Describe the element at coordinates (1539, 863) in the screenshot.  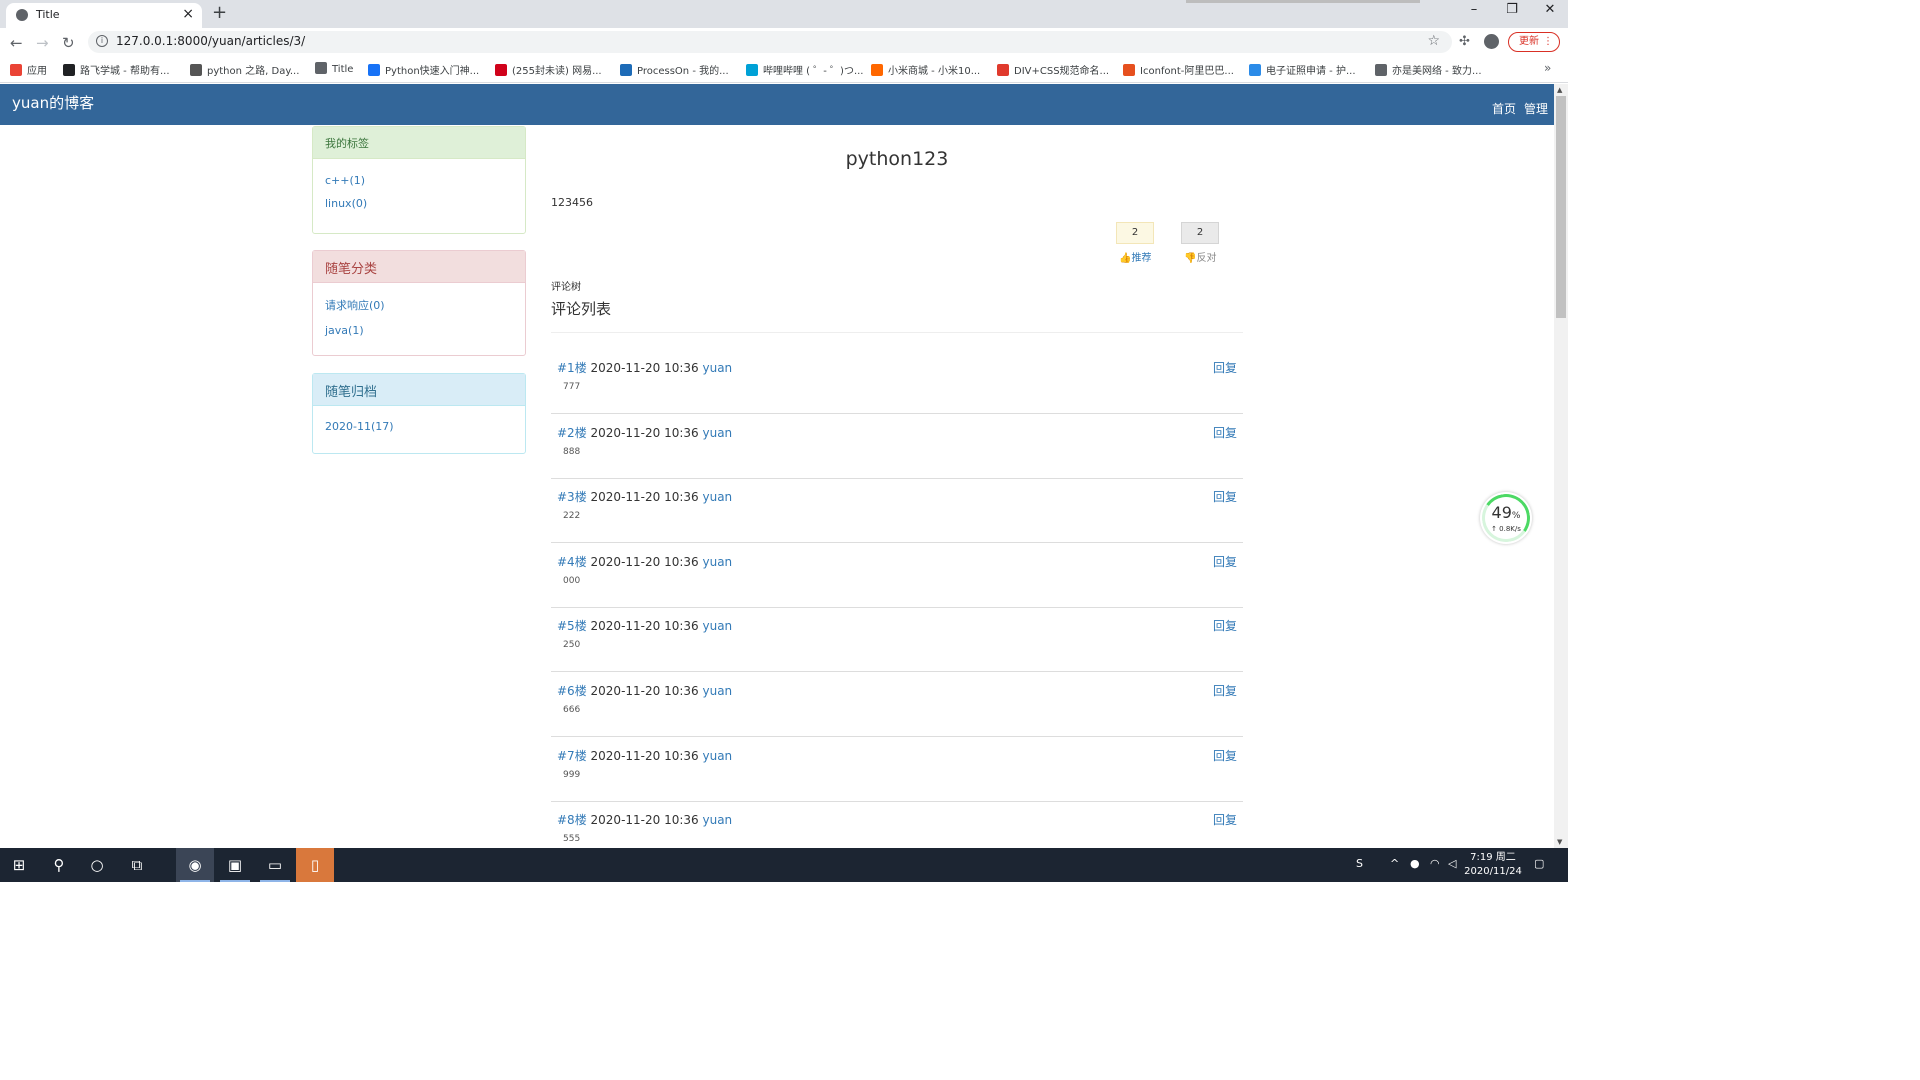
I see `notification-icon: ▢` at that location.